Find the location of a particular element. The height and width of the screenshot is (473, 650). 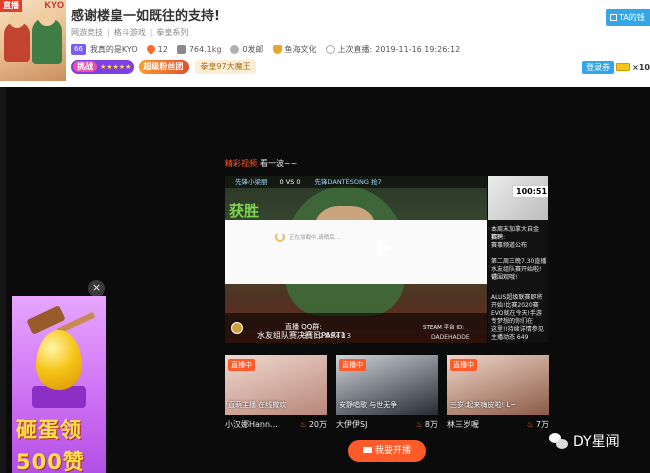

qq-group-number: 311289403 is located at coordinates (328, 336).